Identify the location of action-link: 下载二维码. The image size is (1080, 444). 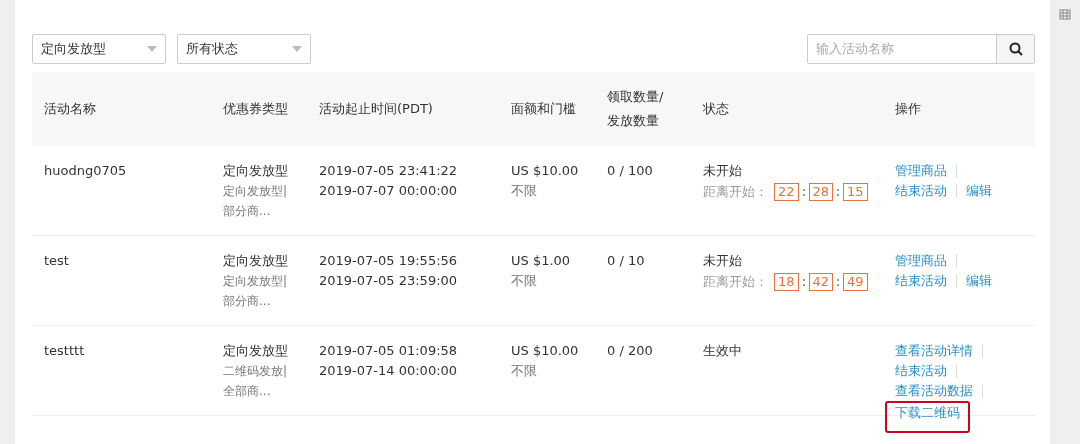
(927, 417).